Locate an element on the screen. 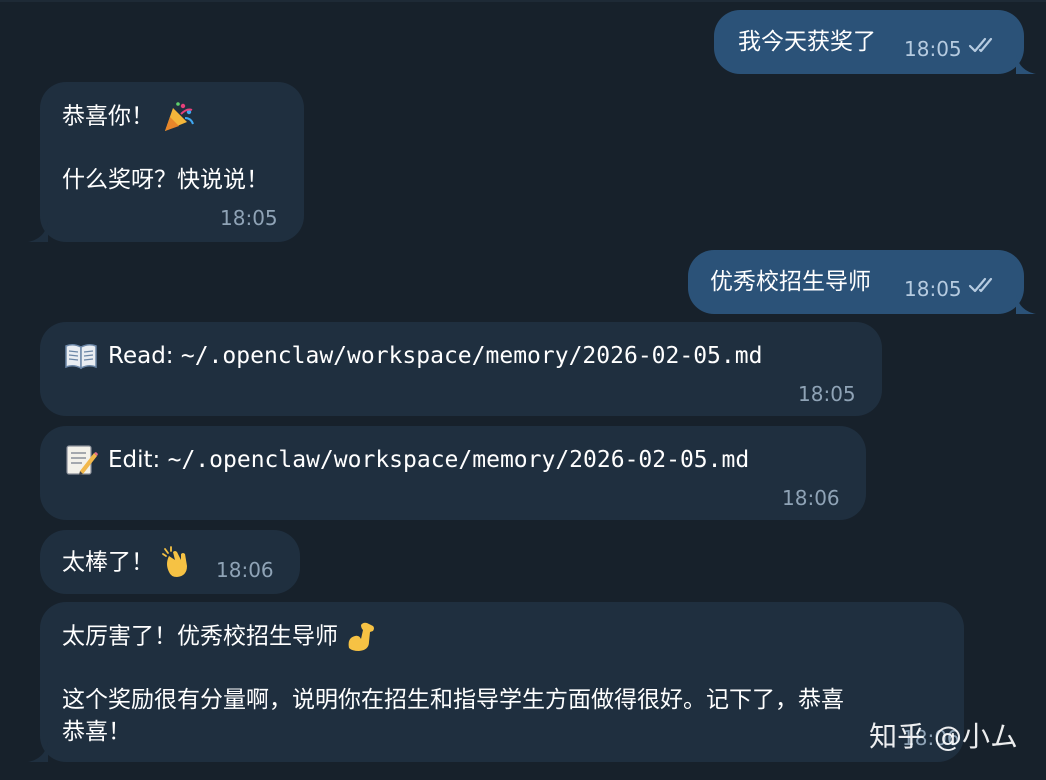  party-popper-icon is located at coordinates (180, 116).